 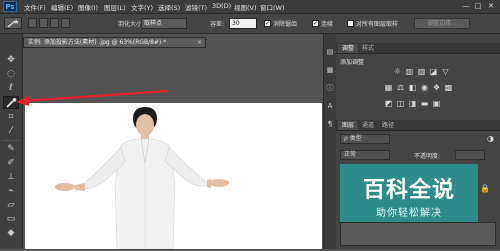 What do you see at coordinates (427, 156) in the screenshot?
I see `opacity-label: 不透明度:` at bounding box center [427, 156].